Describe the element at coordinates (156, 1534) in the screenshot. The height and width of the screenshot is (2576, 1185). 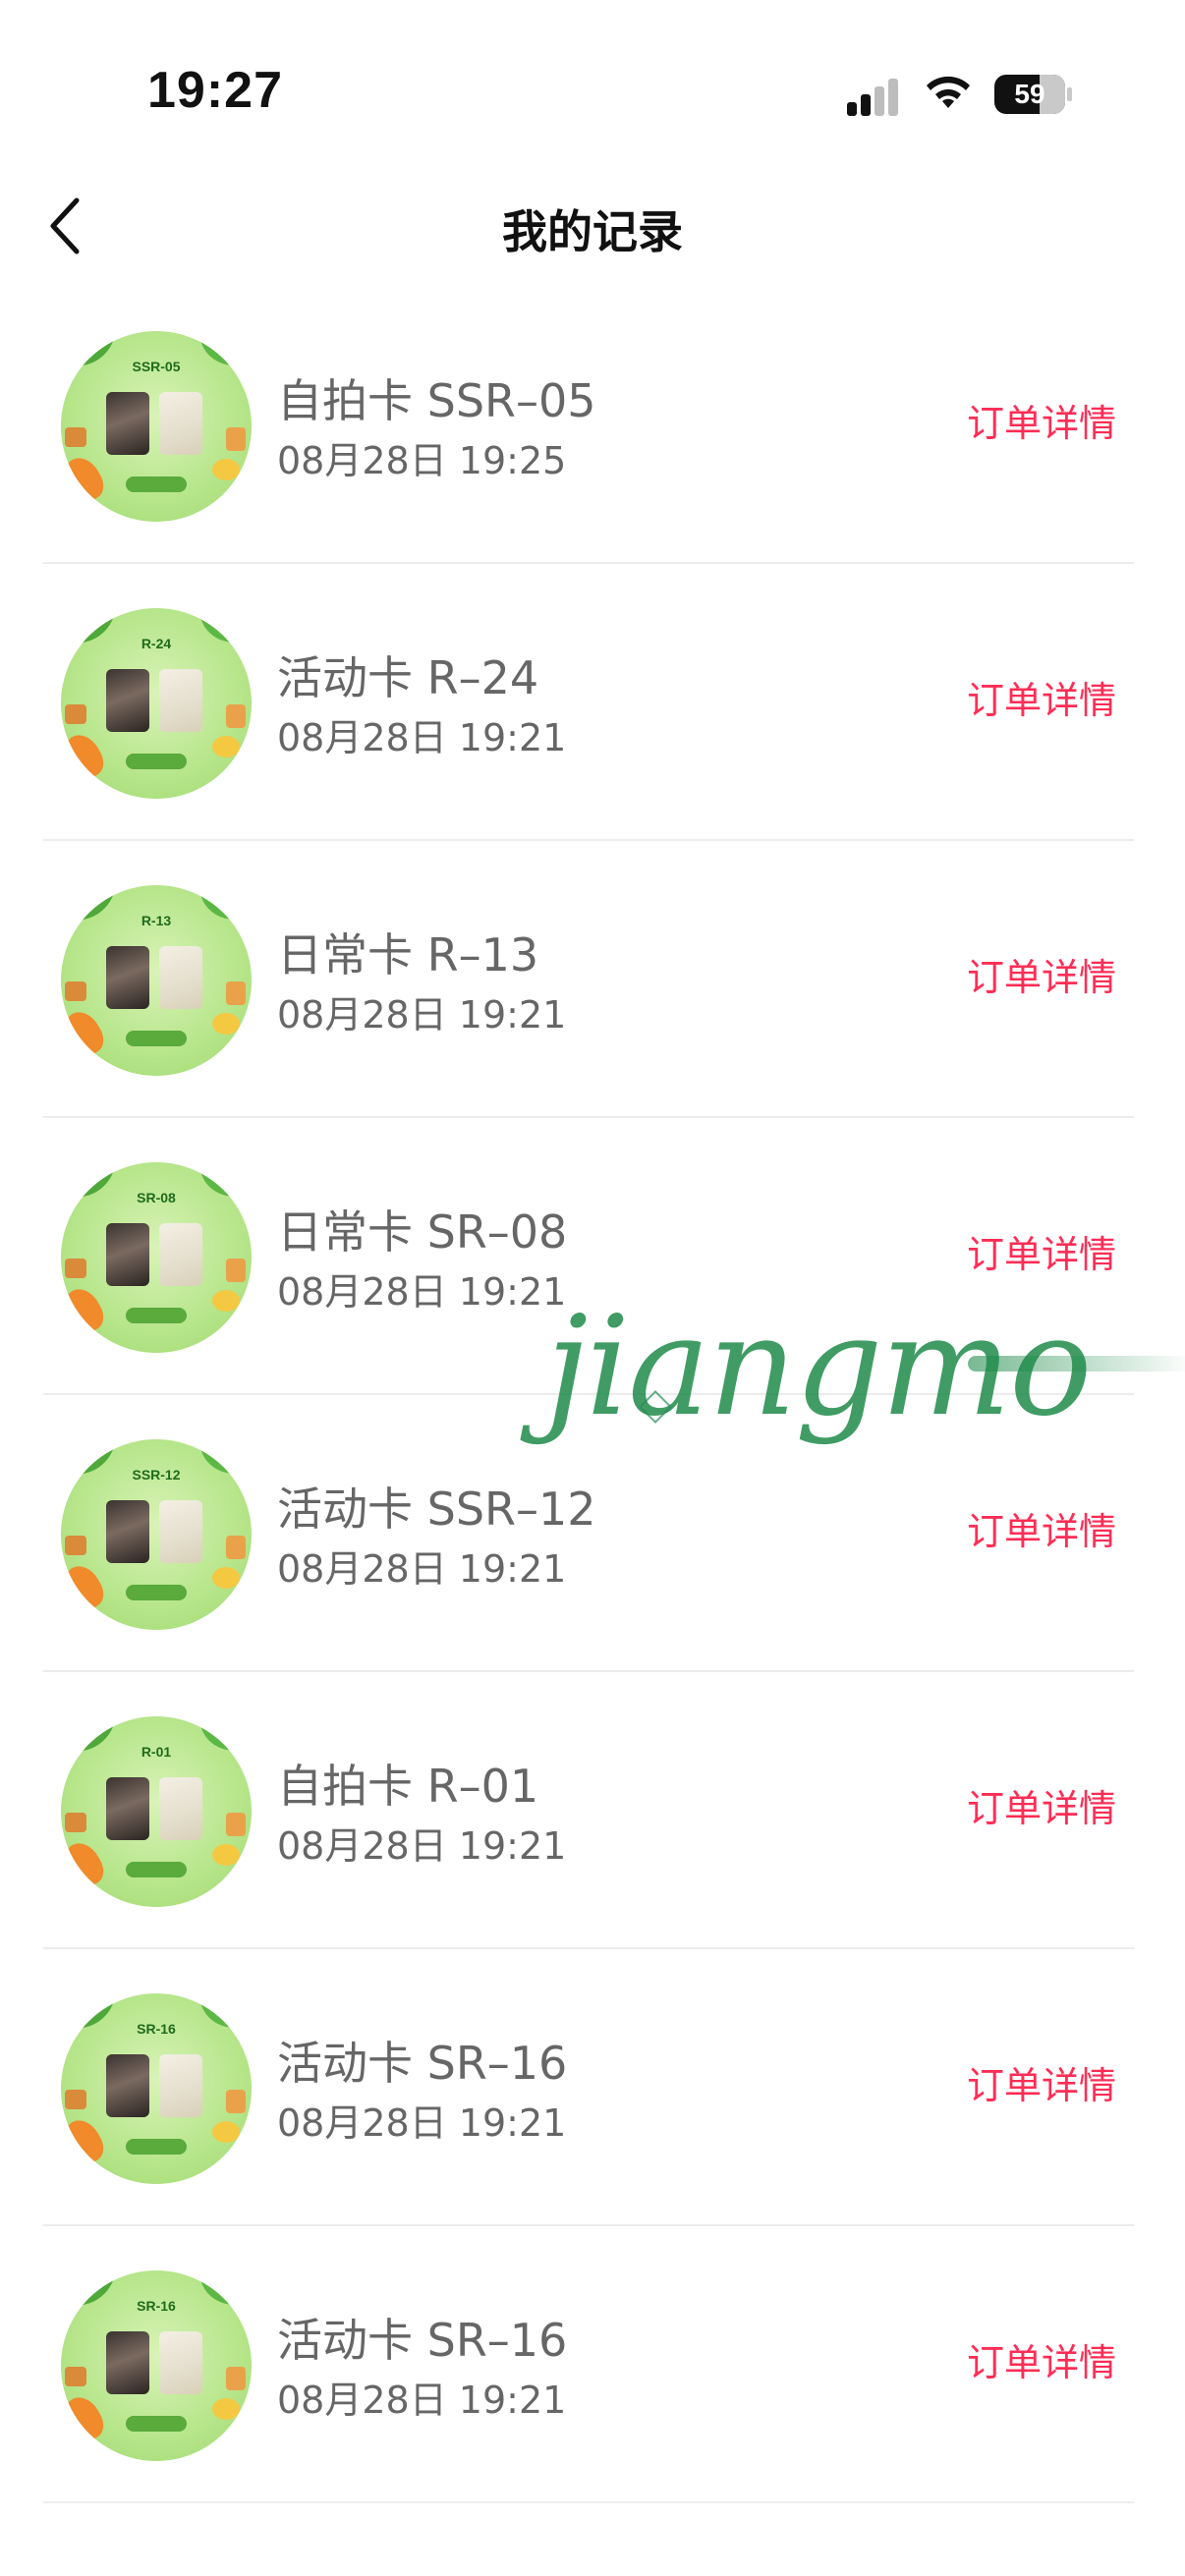
I see `card-thumbnail: SSR-12` at that location.